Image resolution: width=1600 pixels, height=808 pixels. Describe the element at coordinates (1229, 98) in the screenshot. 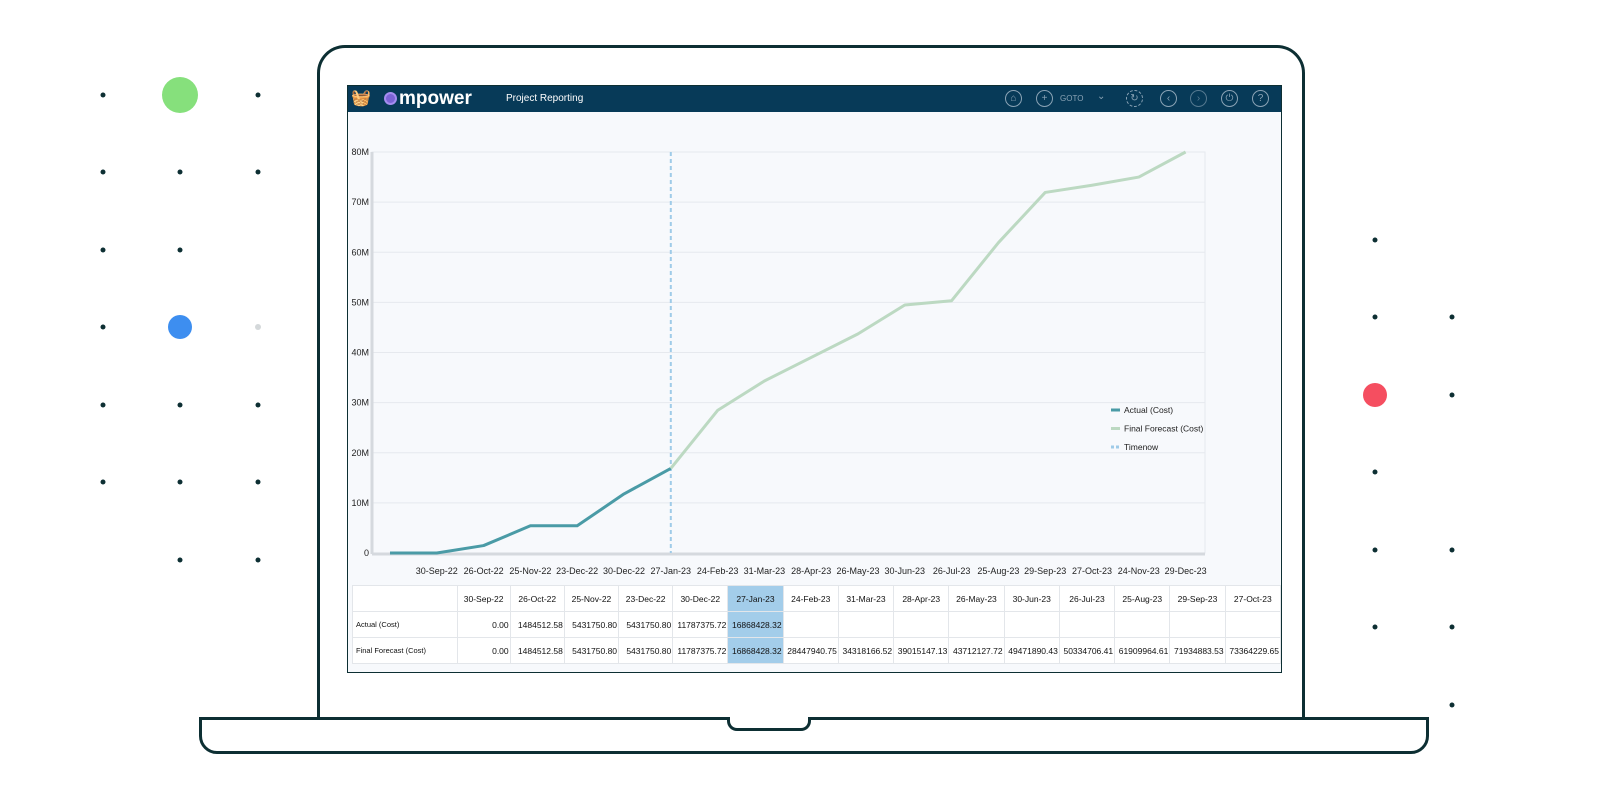

I see `power-icon: ⏻` at that location.